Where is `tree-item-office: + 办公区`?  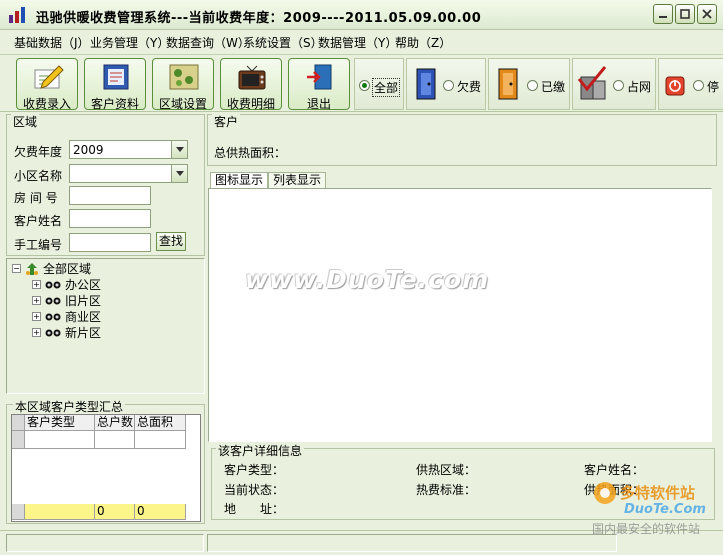 tree-item-office: + 办公区 is located at coordinates (66, 284).